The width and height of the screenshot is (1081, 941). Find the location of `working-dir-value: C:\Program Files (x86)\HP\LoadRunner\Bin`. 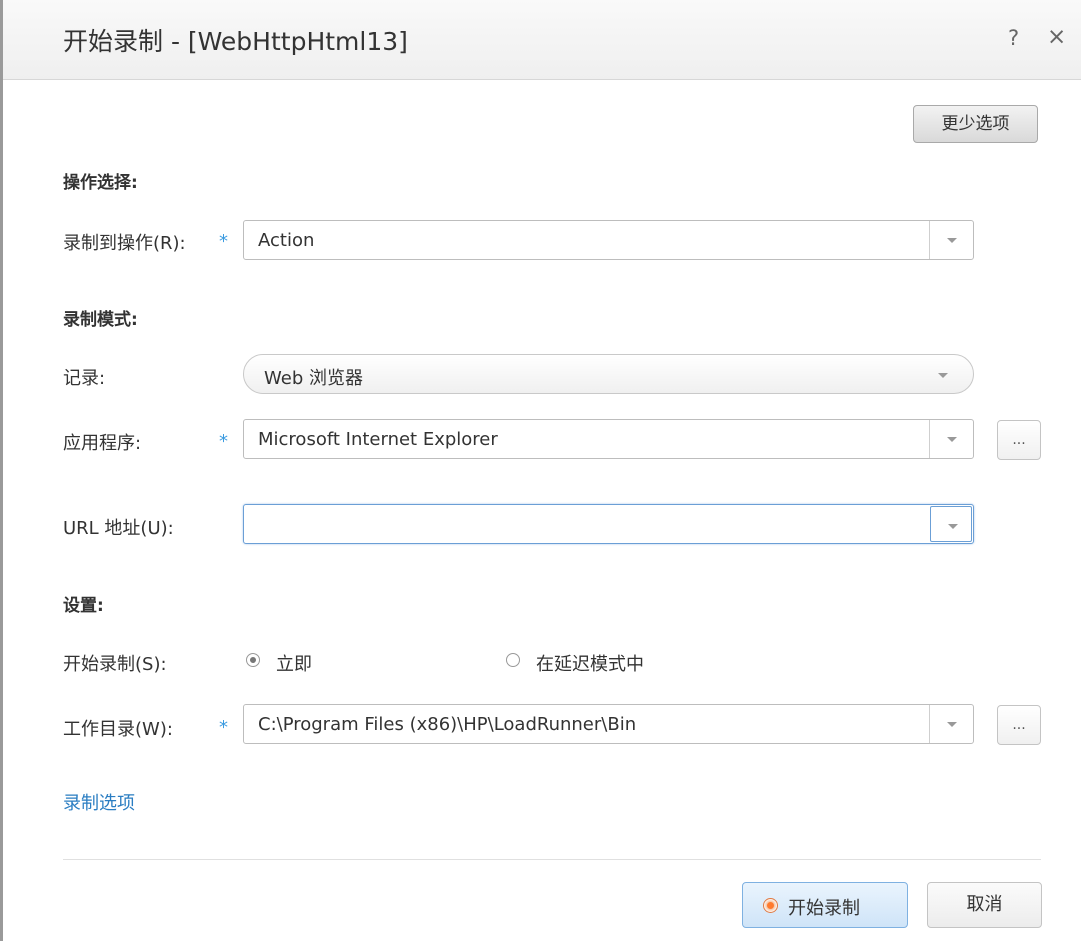

working-dir-value: C:\Program Files (x86)\HP\LoadRunner\Bin is located at coordinates (447, 724).